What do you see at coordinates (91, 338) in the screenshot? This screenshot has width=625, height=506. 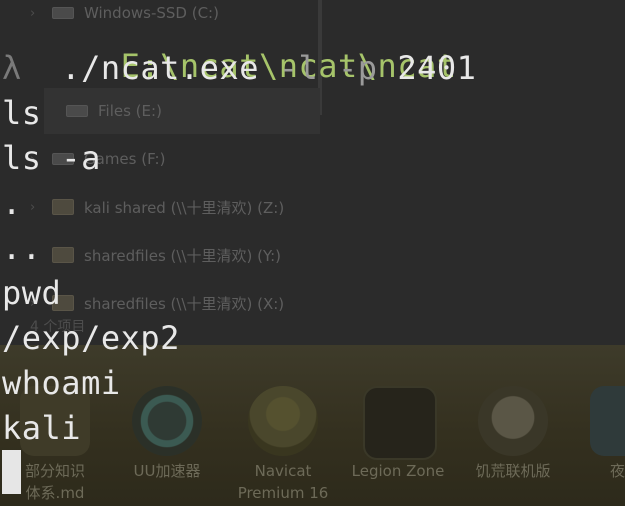 I see `terminal-line: /exp/exp2` at bounding box center [91, 338].